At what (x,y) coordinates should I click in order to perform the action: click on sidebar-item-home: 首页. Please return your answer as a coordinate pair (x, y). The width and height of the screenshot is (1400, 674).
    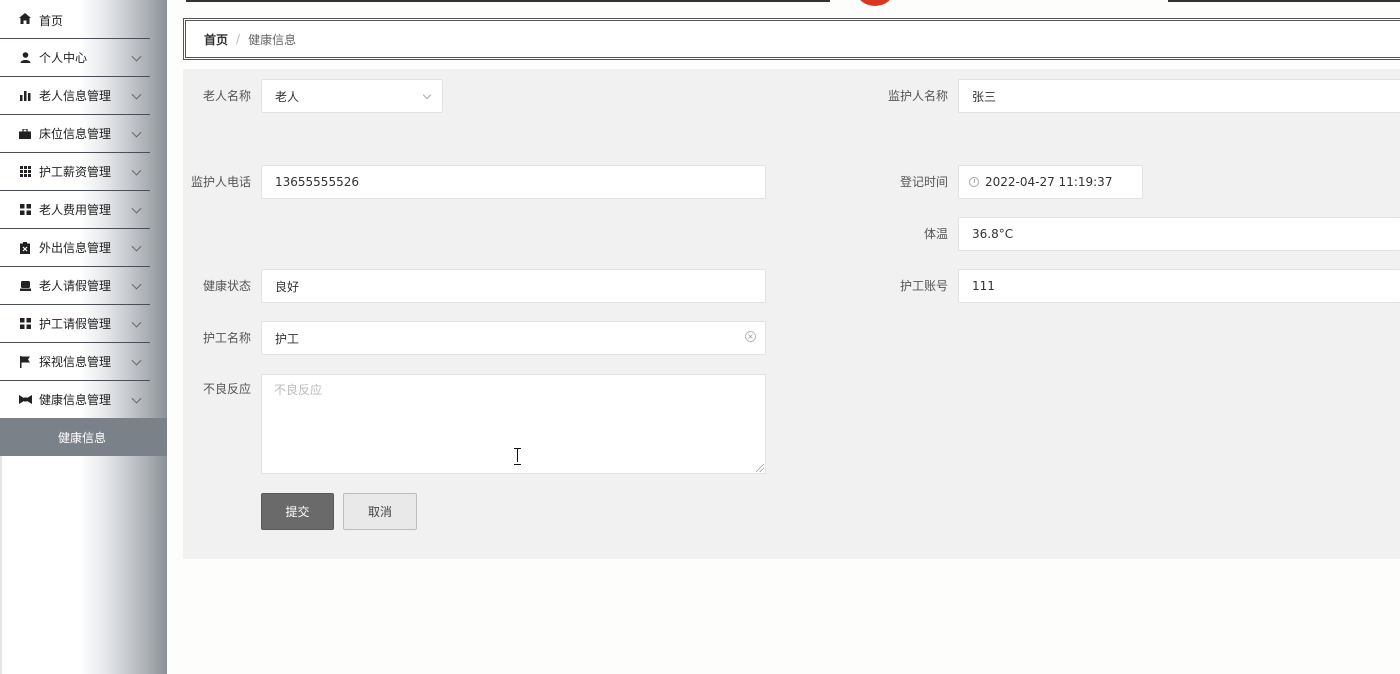
    Looking at the image, I should click on (75, 19).